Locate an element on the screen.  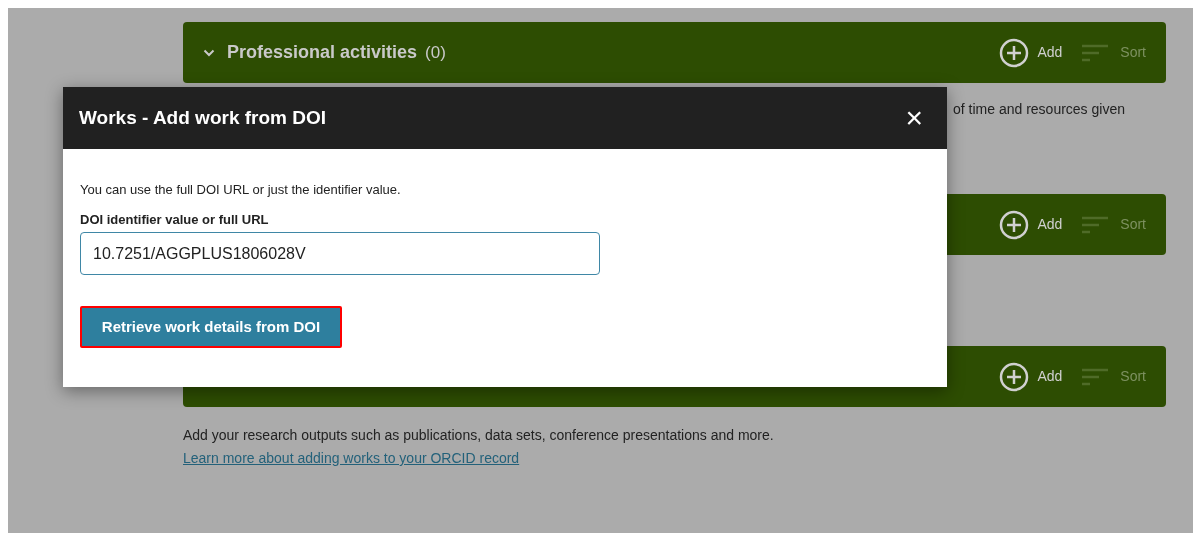
retrieve-button: Retrieve work details from DOI is located at coordinates (211, 327).